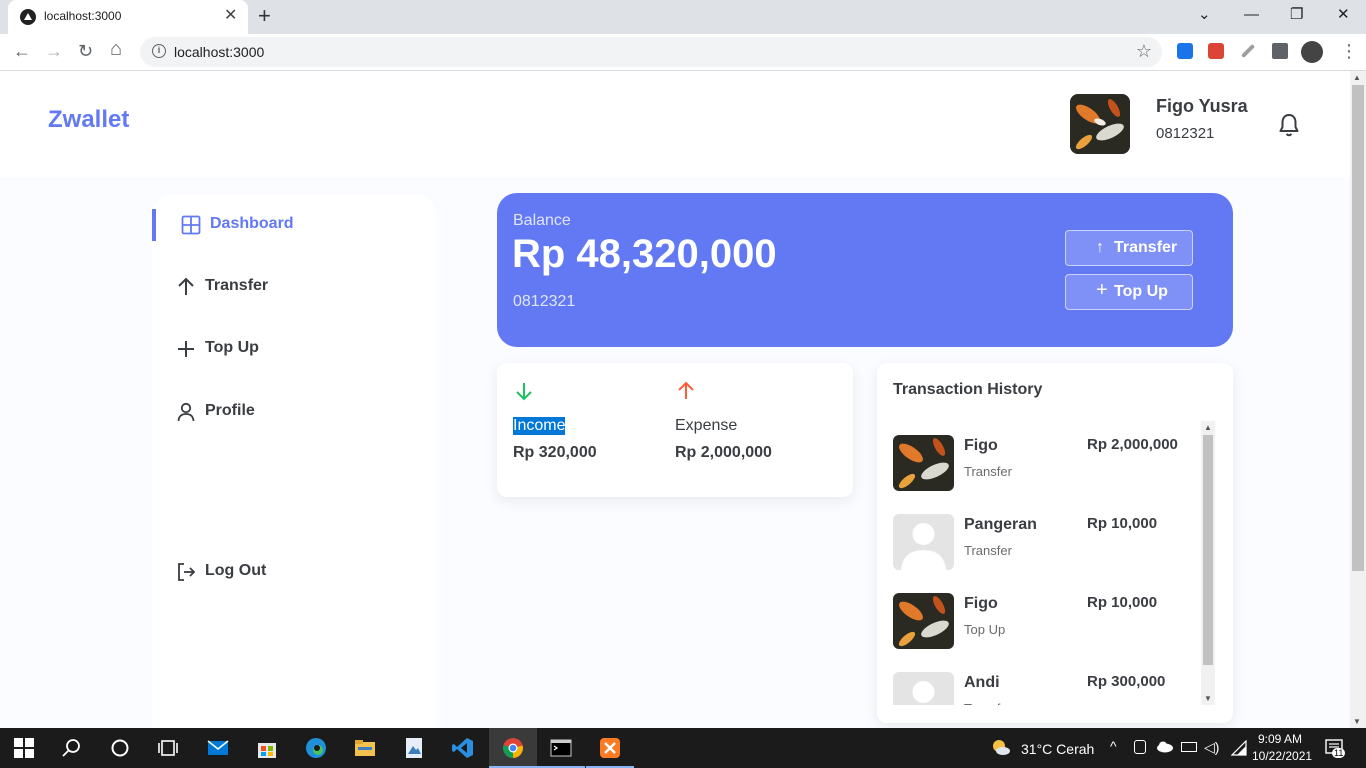 The height and width of the screenshot is (768, 1366). What do you see at coordinates (1113, 746) in the screenshot?
I see `tray-chevron-icon: ^` at bounding box center [1113, 746].